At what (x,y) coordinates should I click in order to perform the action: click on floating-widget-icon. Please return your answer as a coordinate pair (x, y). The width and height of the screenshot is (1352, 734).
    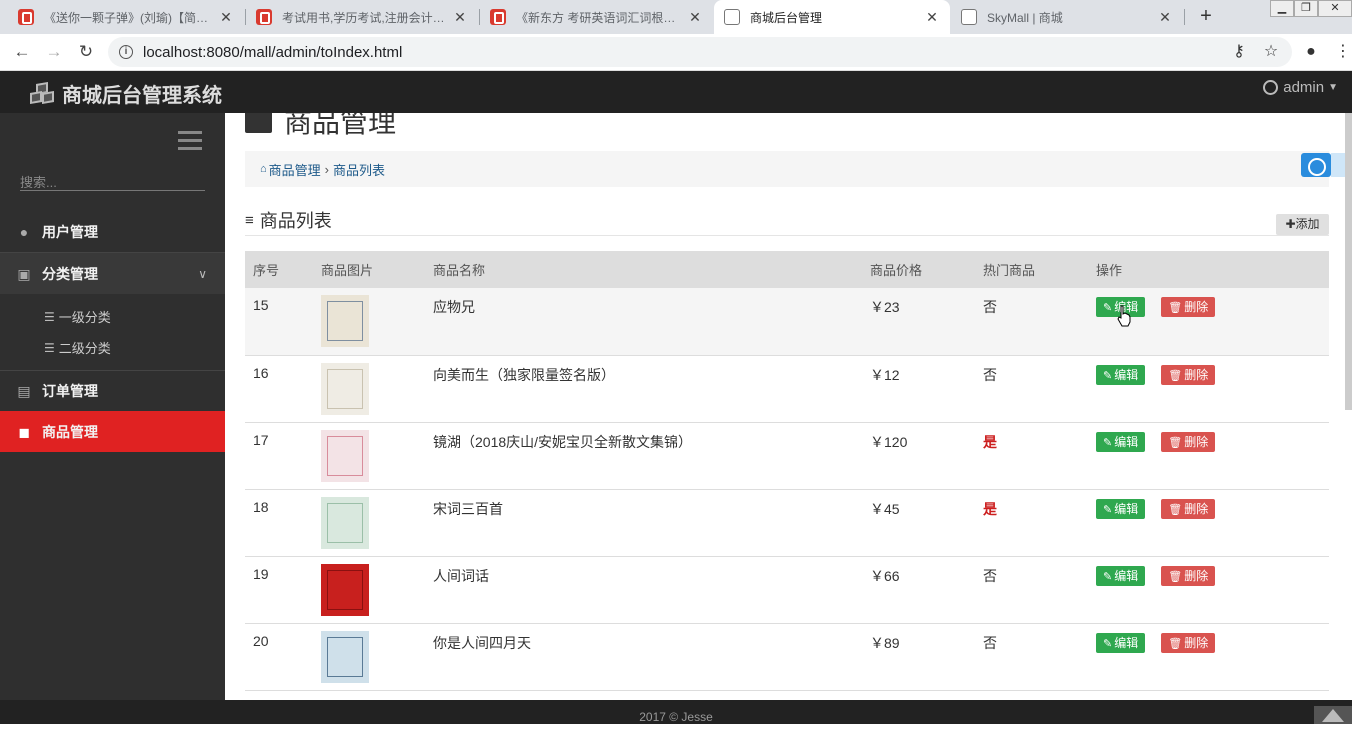
    Looking at the image, I should click on (1316, 165).